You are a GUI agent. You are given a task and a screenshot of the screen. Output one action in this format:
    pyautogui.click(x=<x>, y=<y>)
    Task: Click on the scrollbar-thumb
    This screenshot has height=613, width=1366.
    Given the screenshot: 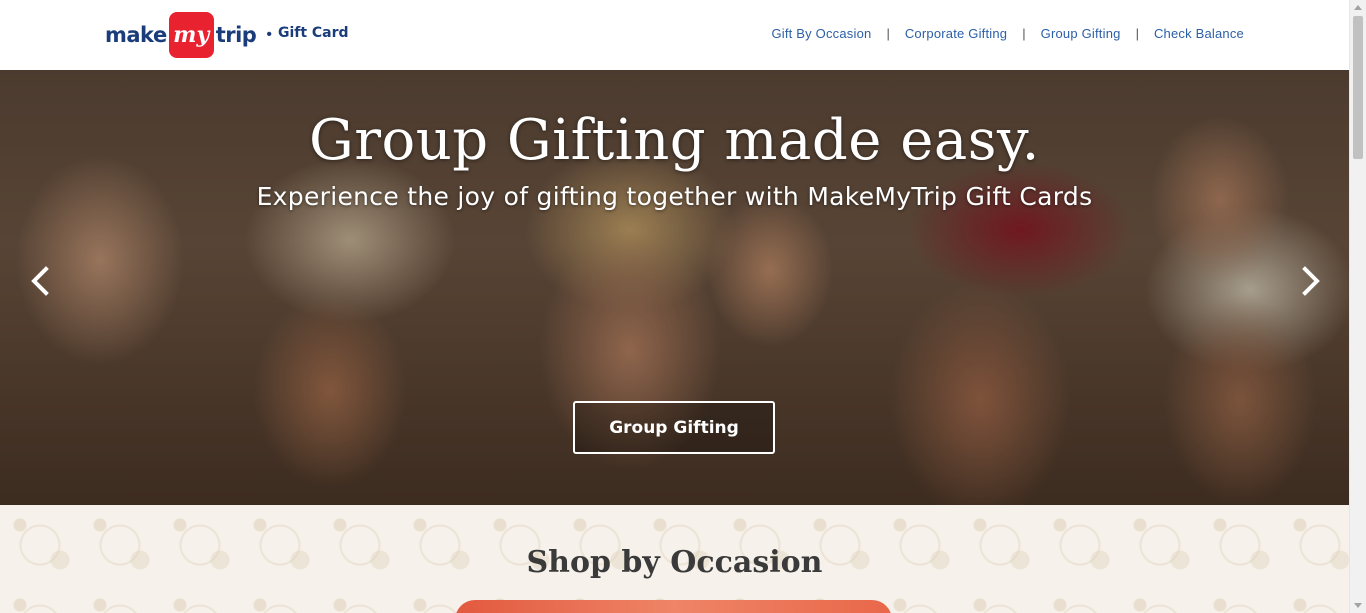 What is the action you would take?
    pyautogui.click(x=1358, y=87)
    